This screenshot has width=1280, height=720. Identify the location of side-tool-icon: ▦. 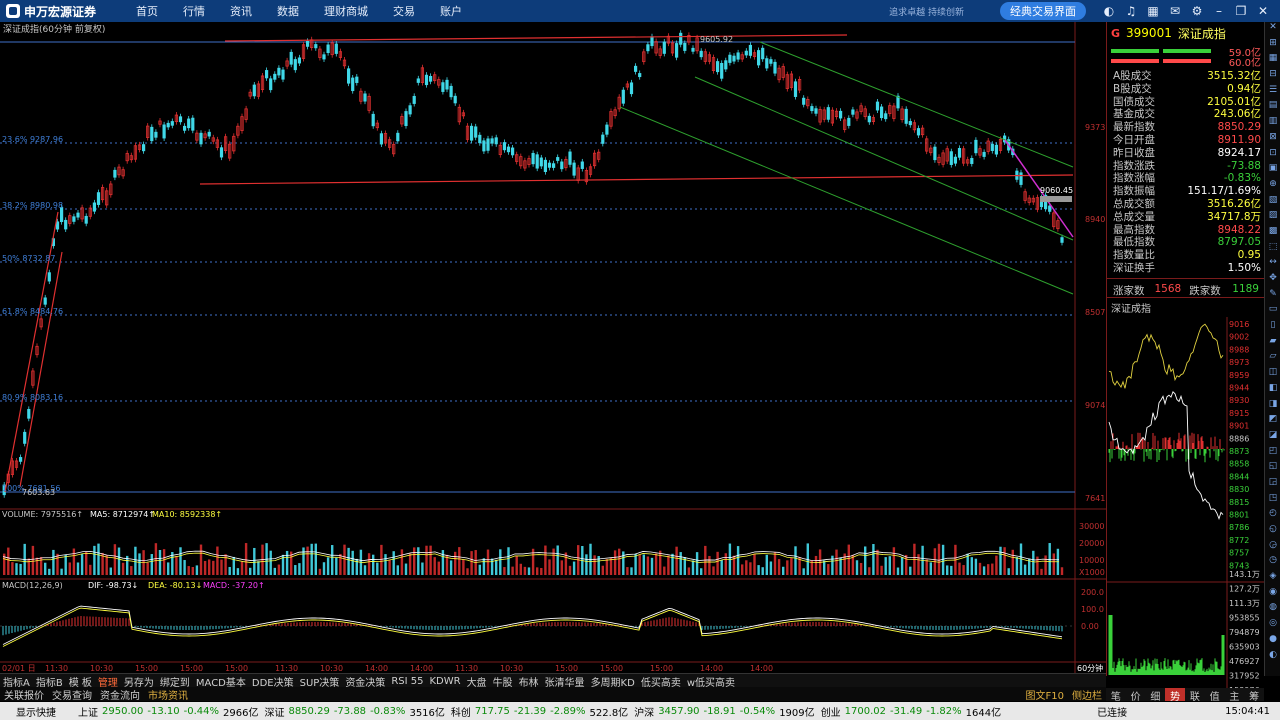
(1272, 61).